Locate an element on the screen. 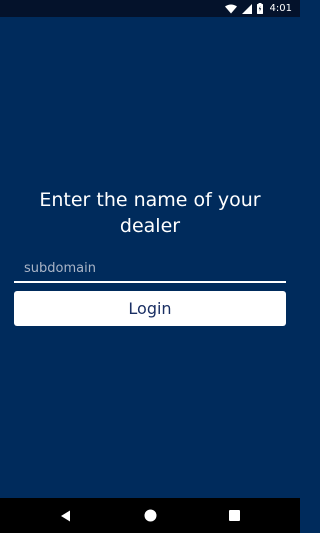 The image size is (320, 533). subdomain-input is located at coordinates (150, 268).